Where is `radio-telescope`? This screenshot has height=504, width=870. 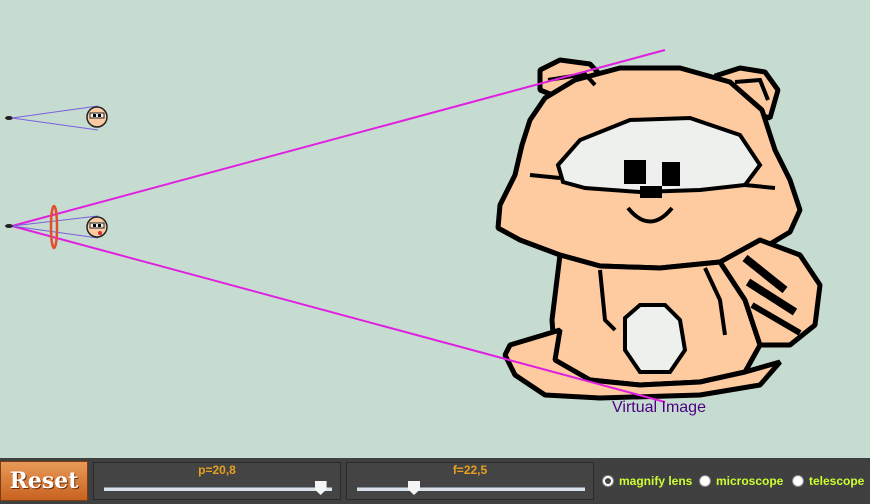 radio-telescope is located at coordinates (798, 481).